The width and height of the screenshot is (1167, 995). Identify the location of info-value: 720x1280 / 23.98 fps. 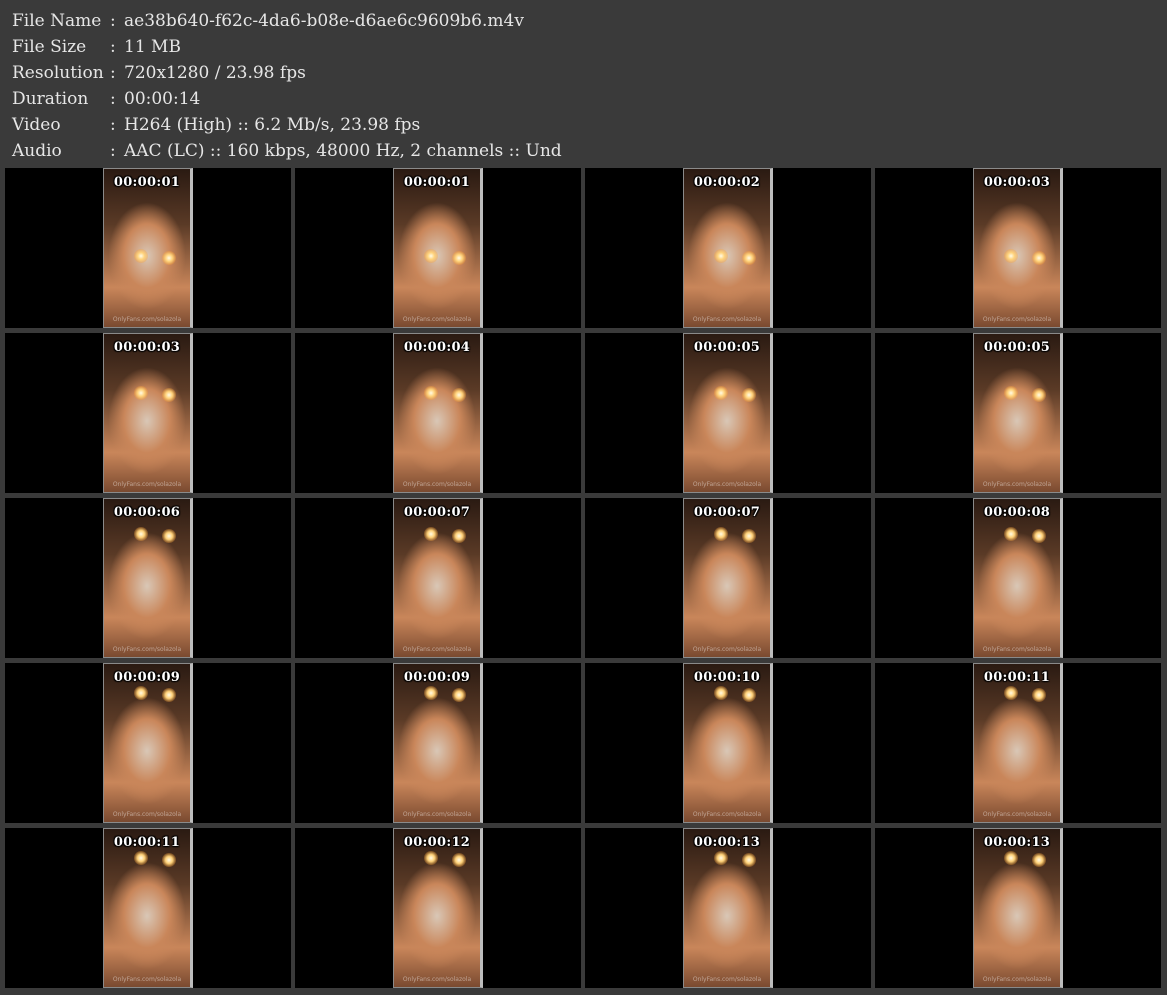
(215, 73).